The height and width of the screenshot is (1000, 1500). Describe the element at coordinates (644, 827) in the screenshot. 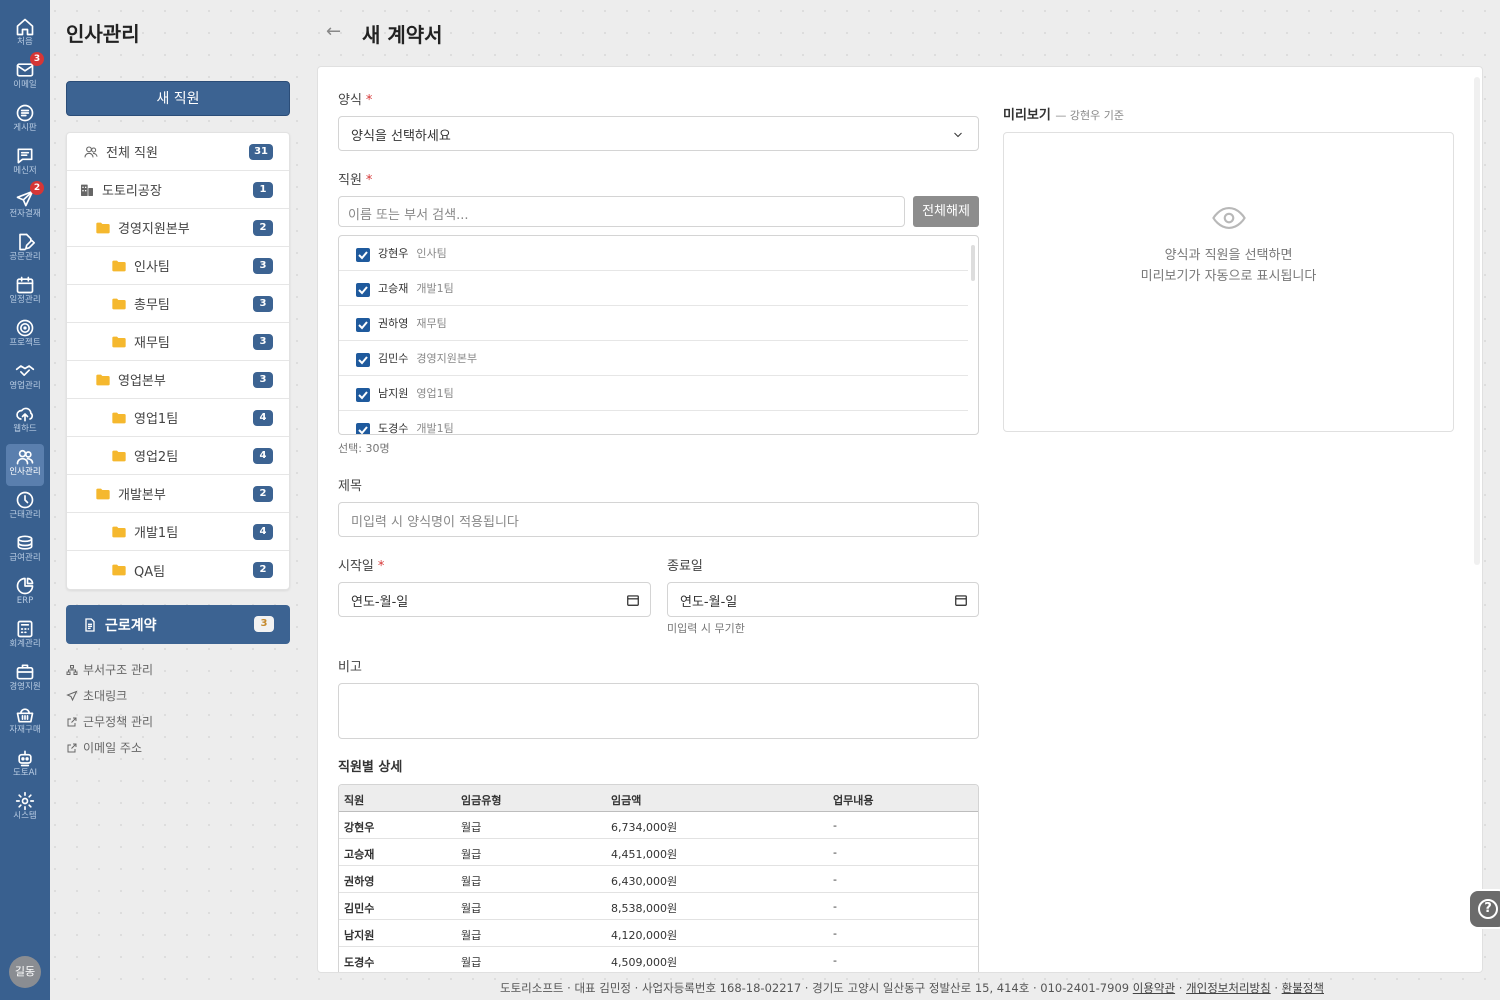

I see `cell-wage-amount: 6,734,000원` at that location.